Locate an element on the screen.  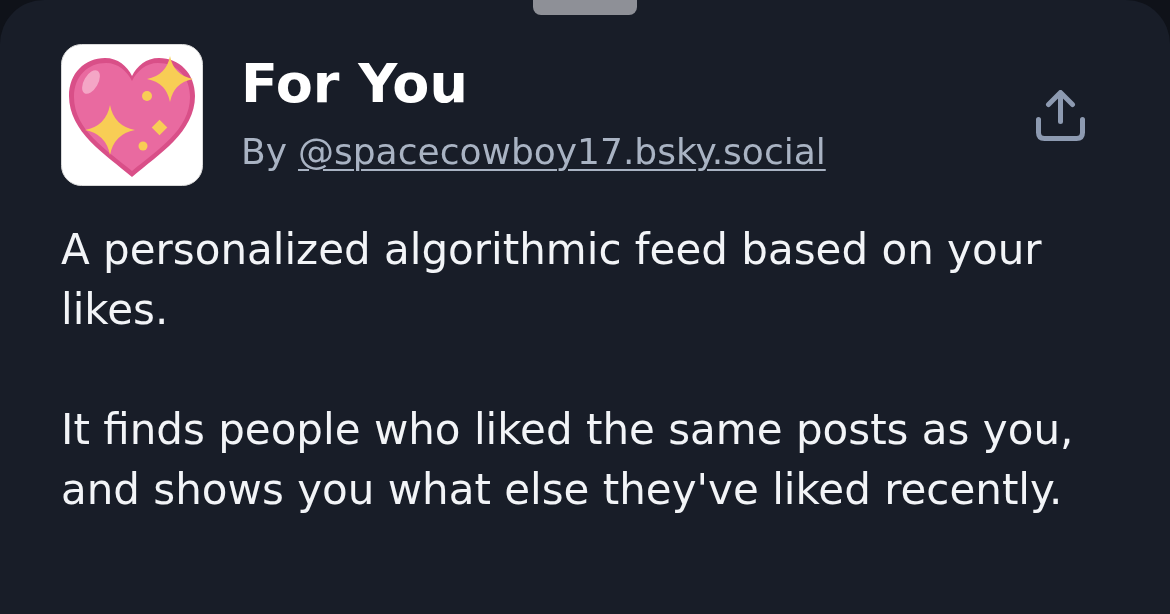
byline-label: By is located at coordinates (264, 152).